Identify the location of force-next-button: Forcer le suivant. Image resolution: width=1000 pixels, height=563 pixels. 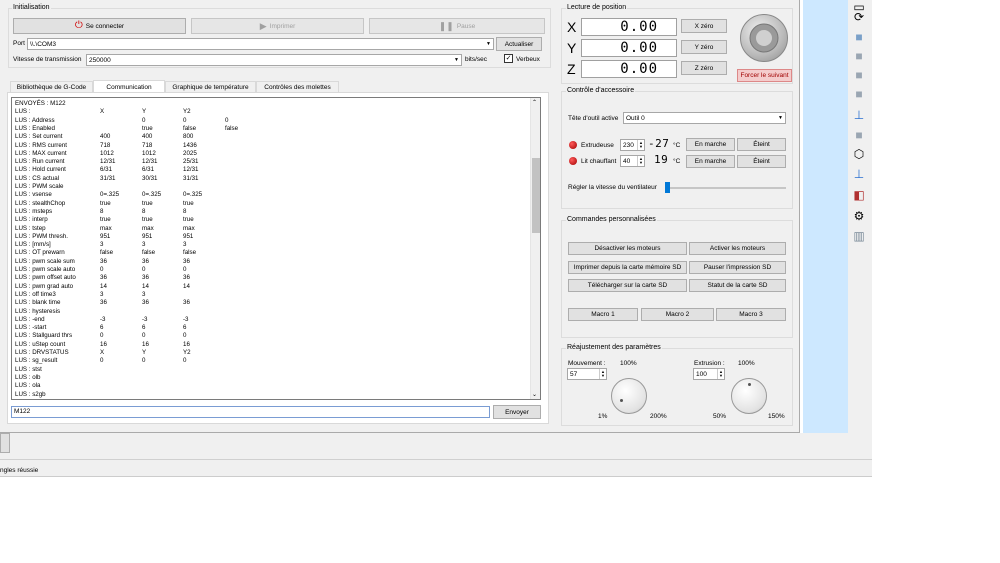
(764, 75).